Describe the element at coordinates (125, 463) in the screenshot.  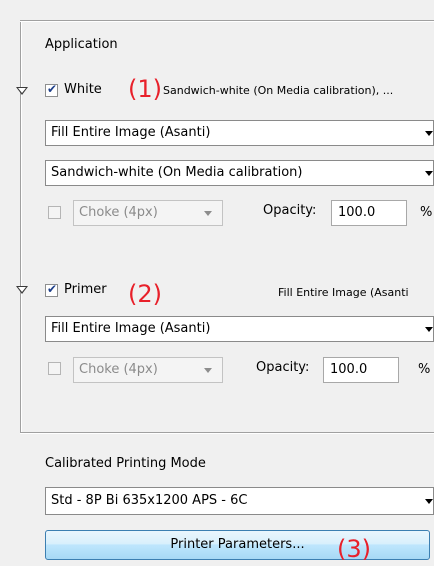
I see `printing-mode-label: Calibrated Printing Mode` at that location.